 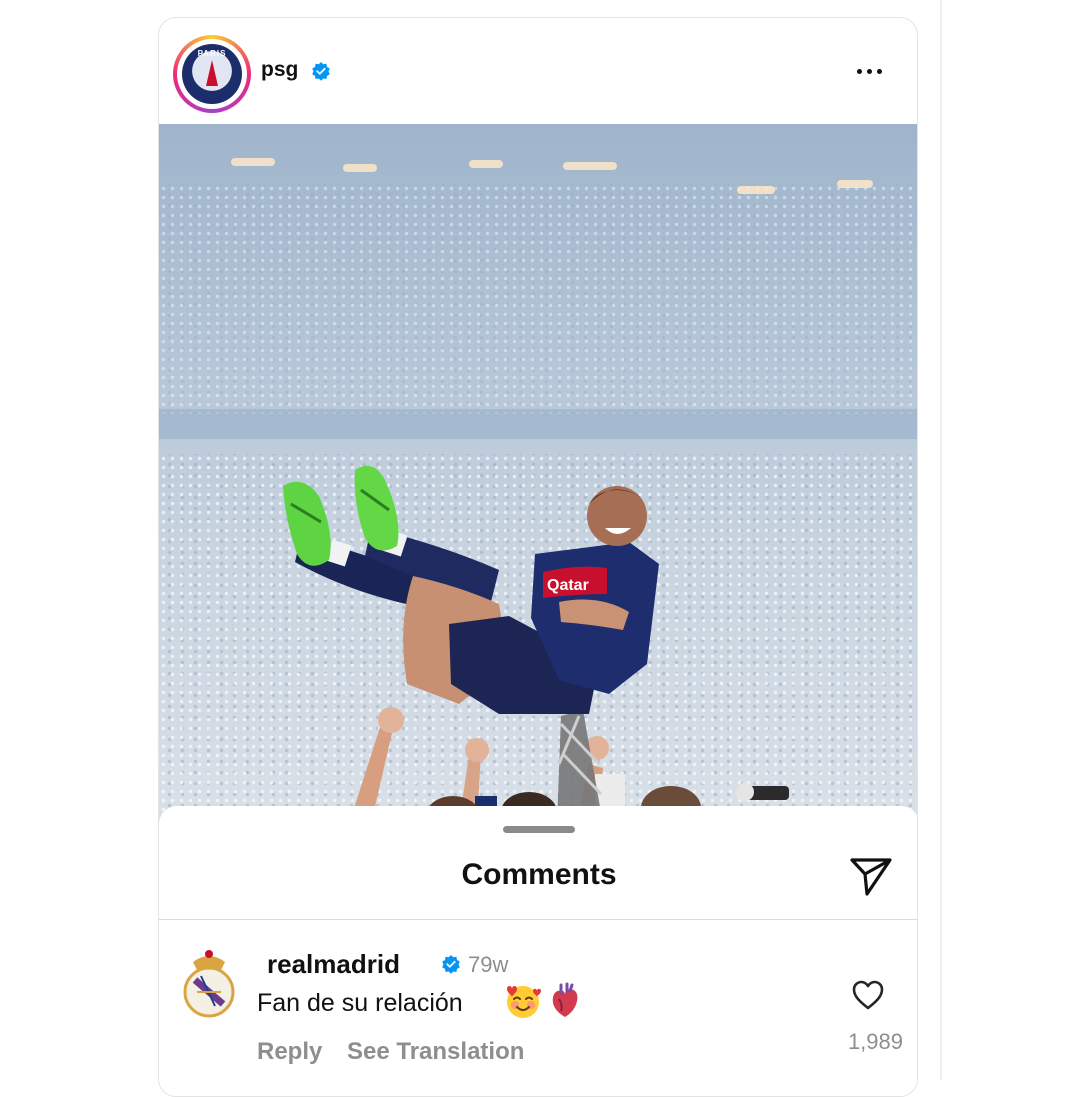 What do you see at coordinates (538, 71) in the screenshot?
I see `post-header: PARIS psg` at bounding box center [538, 71].